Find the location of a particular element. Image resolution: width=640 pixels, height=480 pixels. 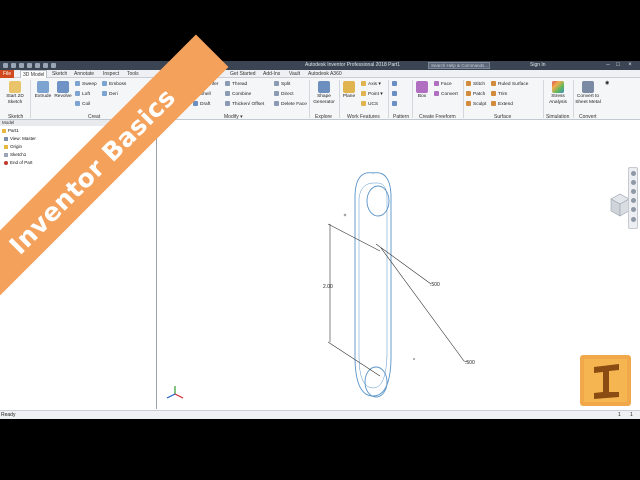

status-text: Ready is located at coordinates (8, 415).